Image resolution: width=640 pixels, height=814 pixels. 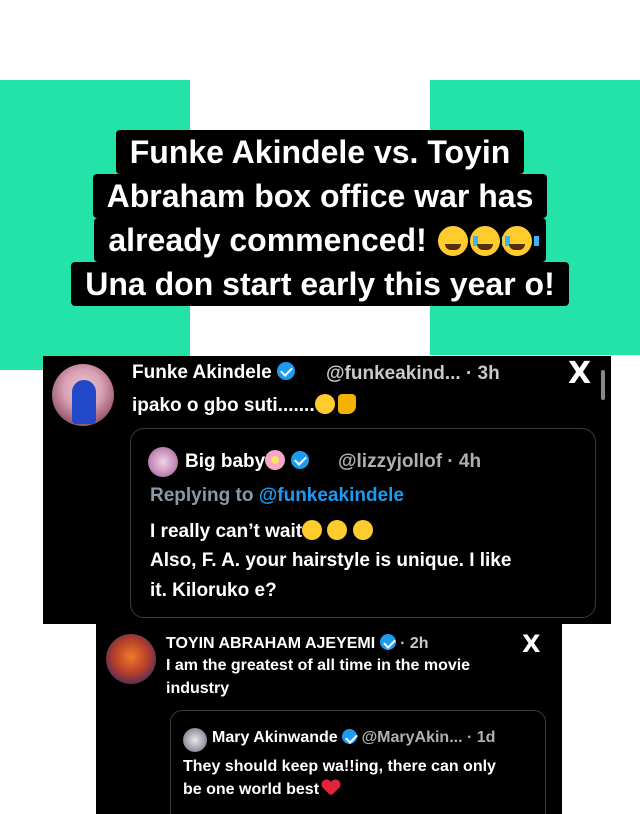 What do you see at coordinates (84, 402) in the screenshot?
I see `avatar-figure` at bounding box center [84, 402].